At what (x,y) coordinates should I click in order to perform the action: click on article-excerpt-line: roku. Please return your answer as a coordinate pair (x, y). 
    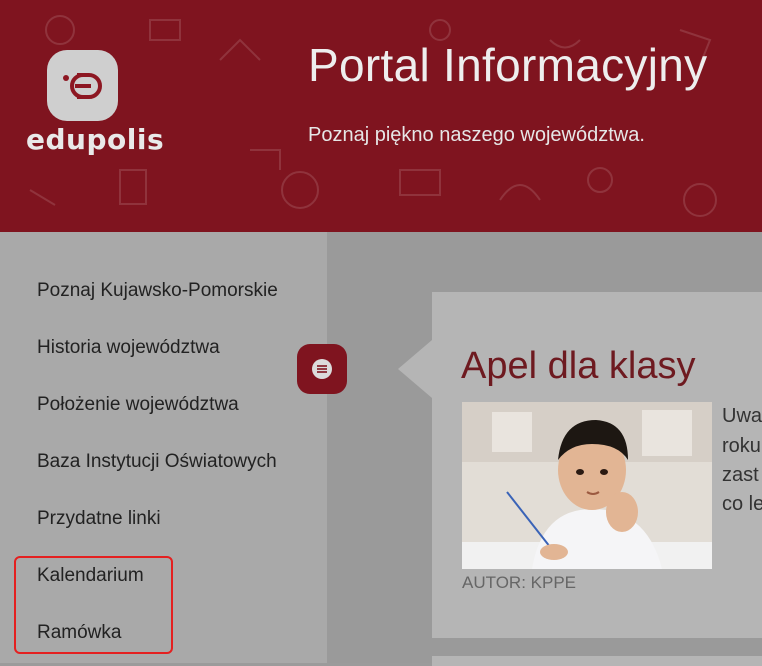
    Looking at the image, I should click on (741, 446).